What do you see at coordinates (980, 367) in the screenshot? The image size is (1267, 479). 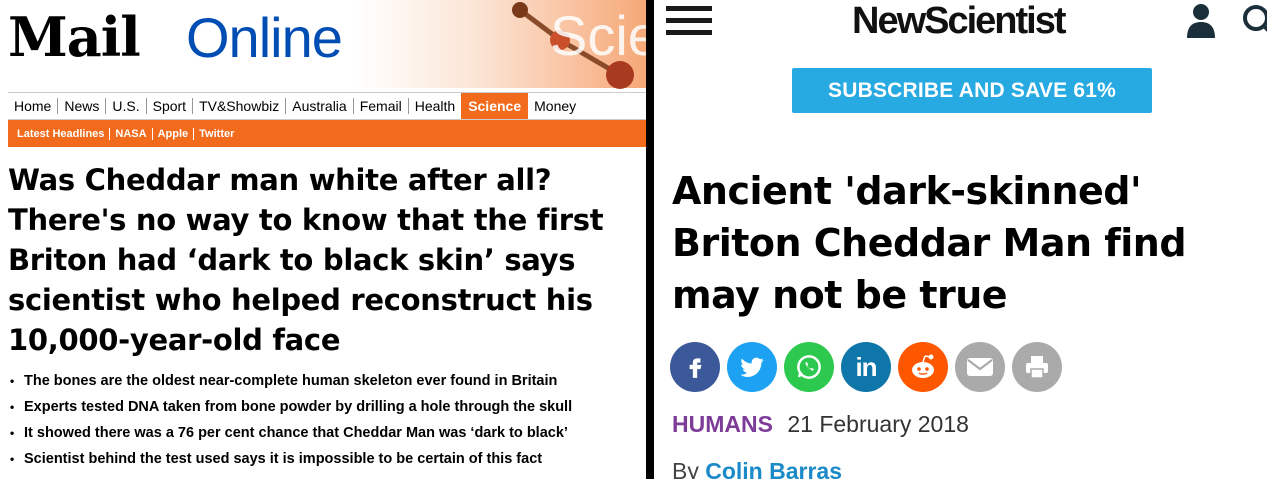 I see `email-icon` at bounding box center [980, 367].